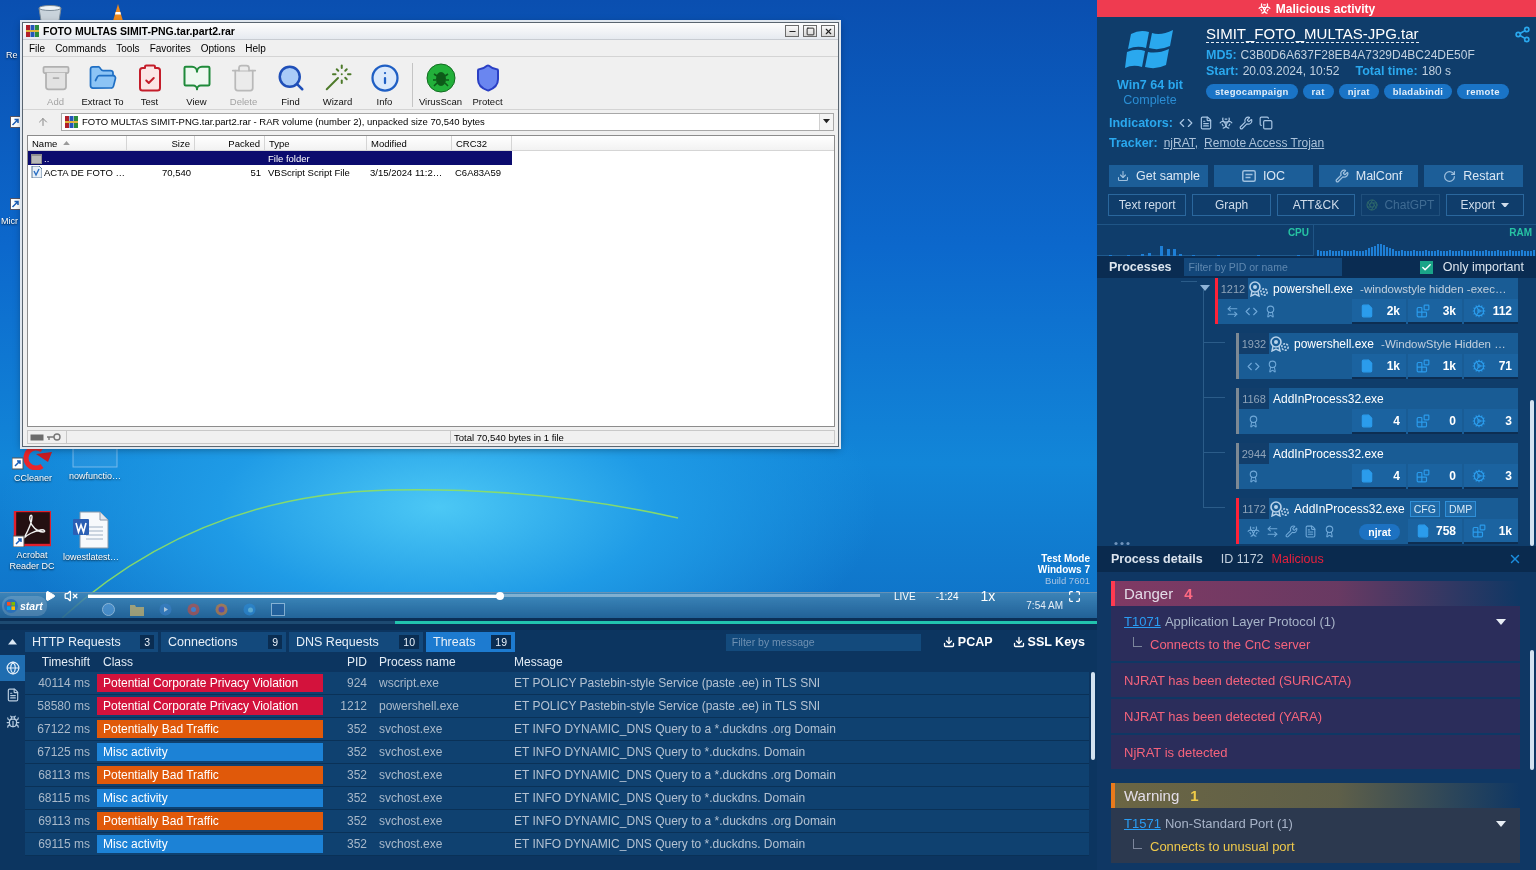 The image size is (1536, 870). I want to click on drag-handle-icon, so click(1122, 543).